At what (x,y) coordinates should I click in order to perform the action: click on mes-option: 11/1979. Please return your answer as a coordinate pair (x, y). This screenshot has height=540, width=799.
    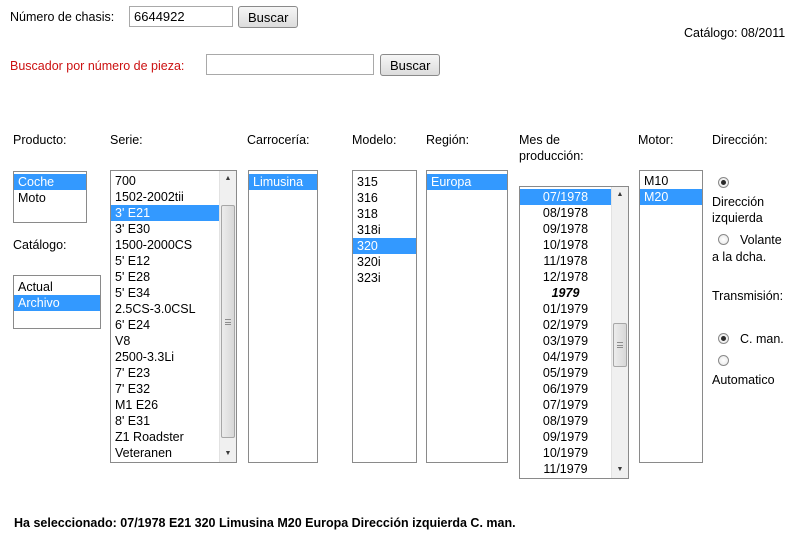
    Looking at the image, I should click on (565, 469).